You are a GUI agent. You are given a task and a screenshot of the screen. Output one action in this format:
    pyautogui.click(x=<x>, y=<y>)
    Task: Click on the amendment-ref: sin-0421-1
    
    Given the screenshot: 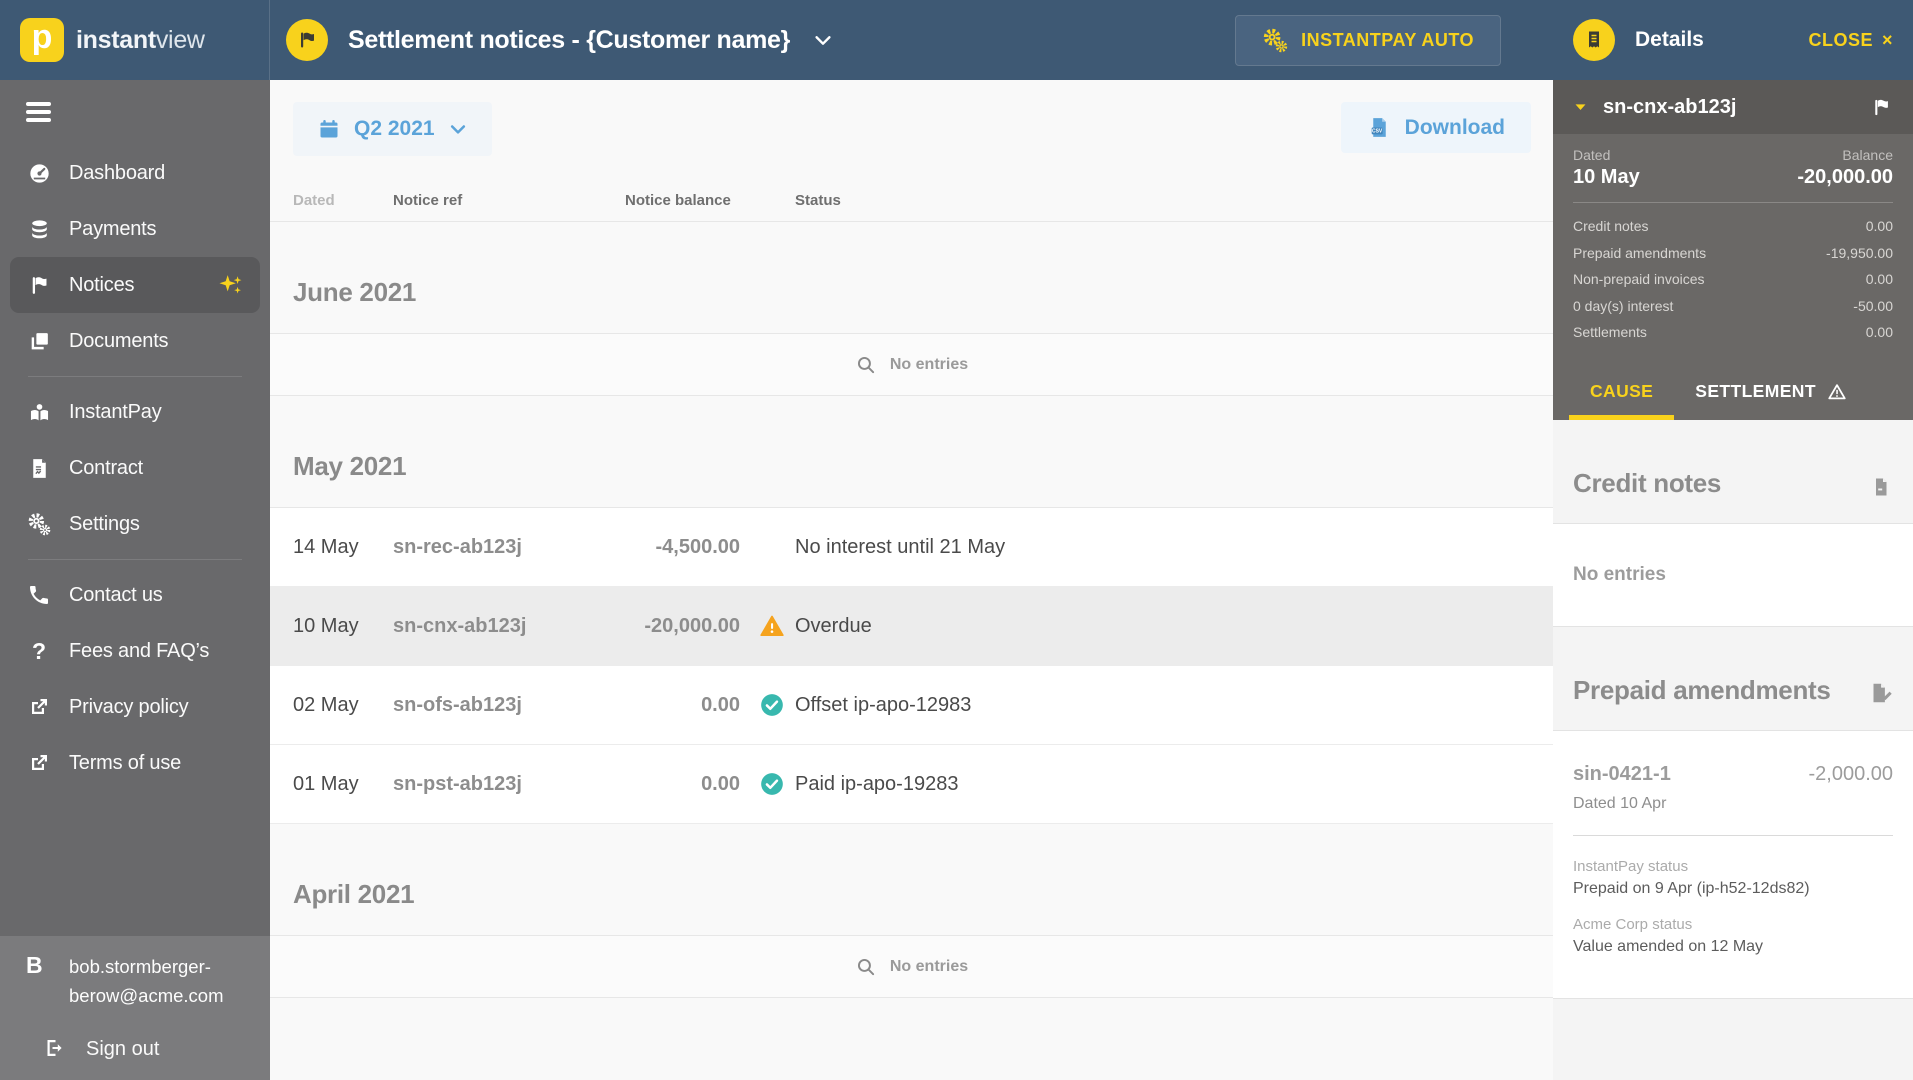 What is the action you would take?
    pyautogui.click(x=1622, y=773)
    